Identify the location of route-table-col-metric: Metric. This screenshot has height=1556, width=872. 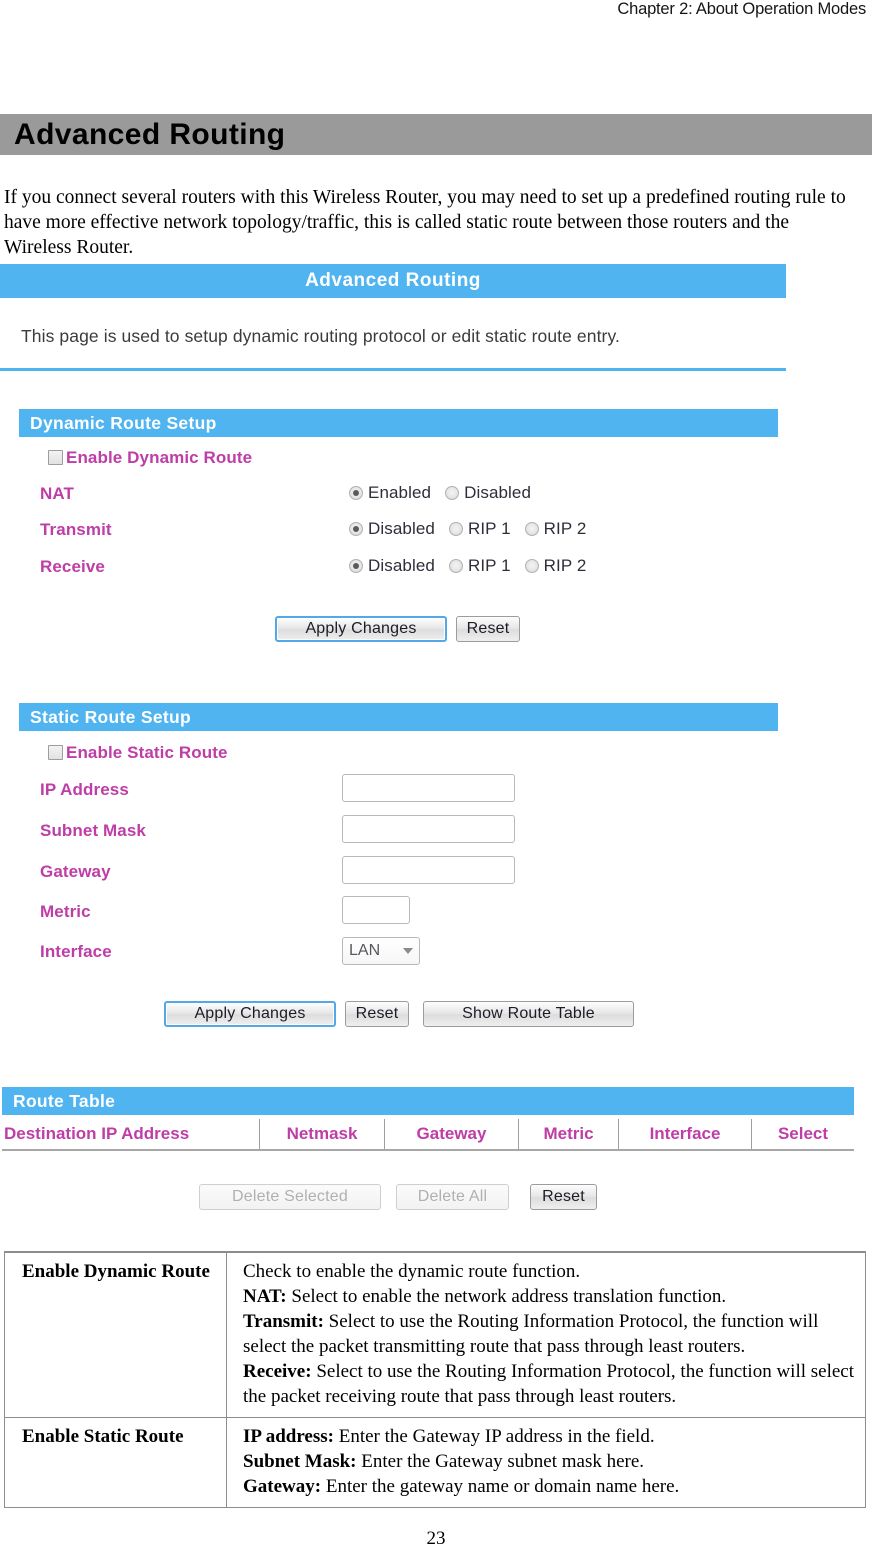
(569, 1134).